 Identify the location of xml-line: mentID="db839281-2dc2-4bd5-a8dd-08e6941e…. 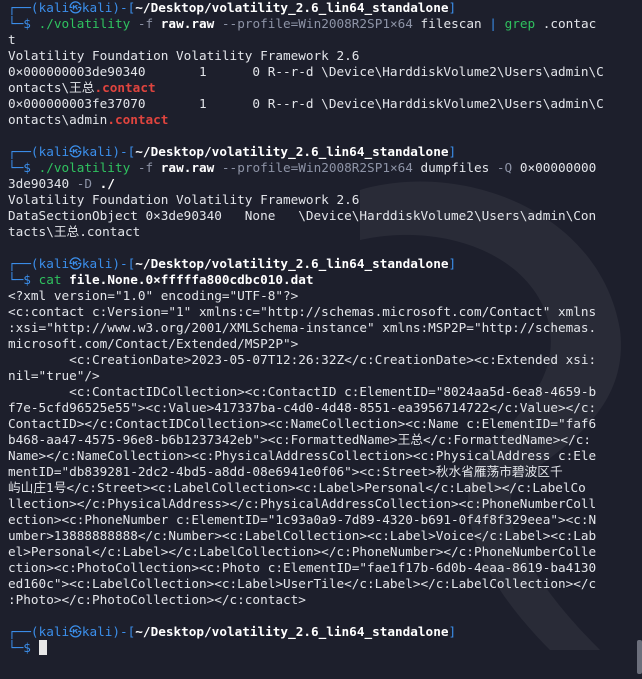
(285, 471).